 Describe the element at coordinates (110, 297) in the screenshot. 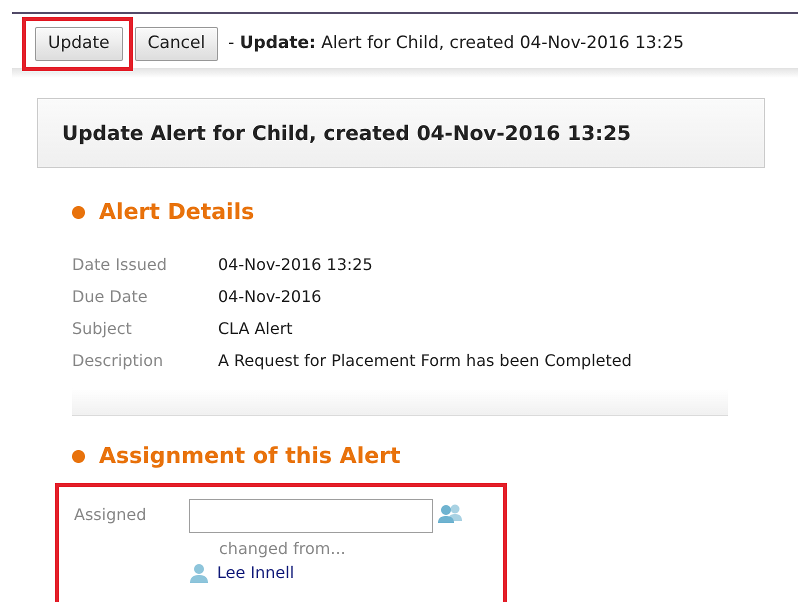

I see `field-label: Due Date` at that location.